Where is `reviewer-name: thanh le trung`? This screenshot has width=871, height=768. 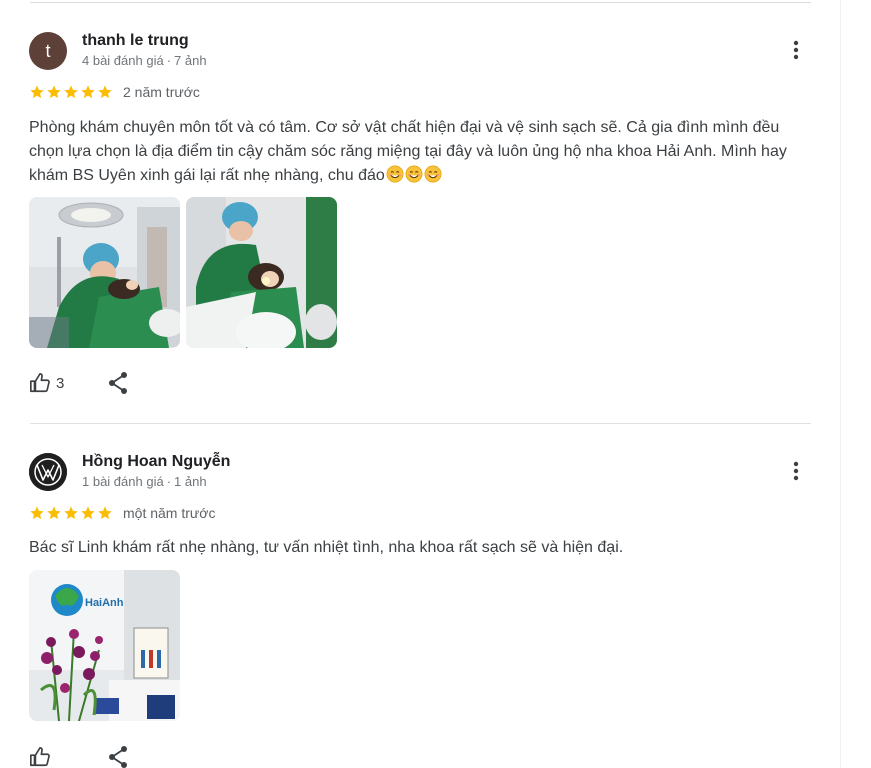 reviewer-name: thanh le trung is located at coordinates (135, 41).